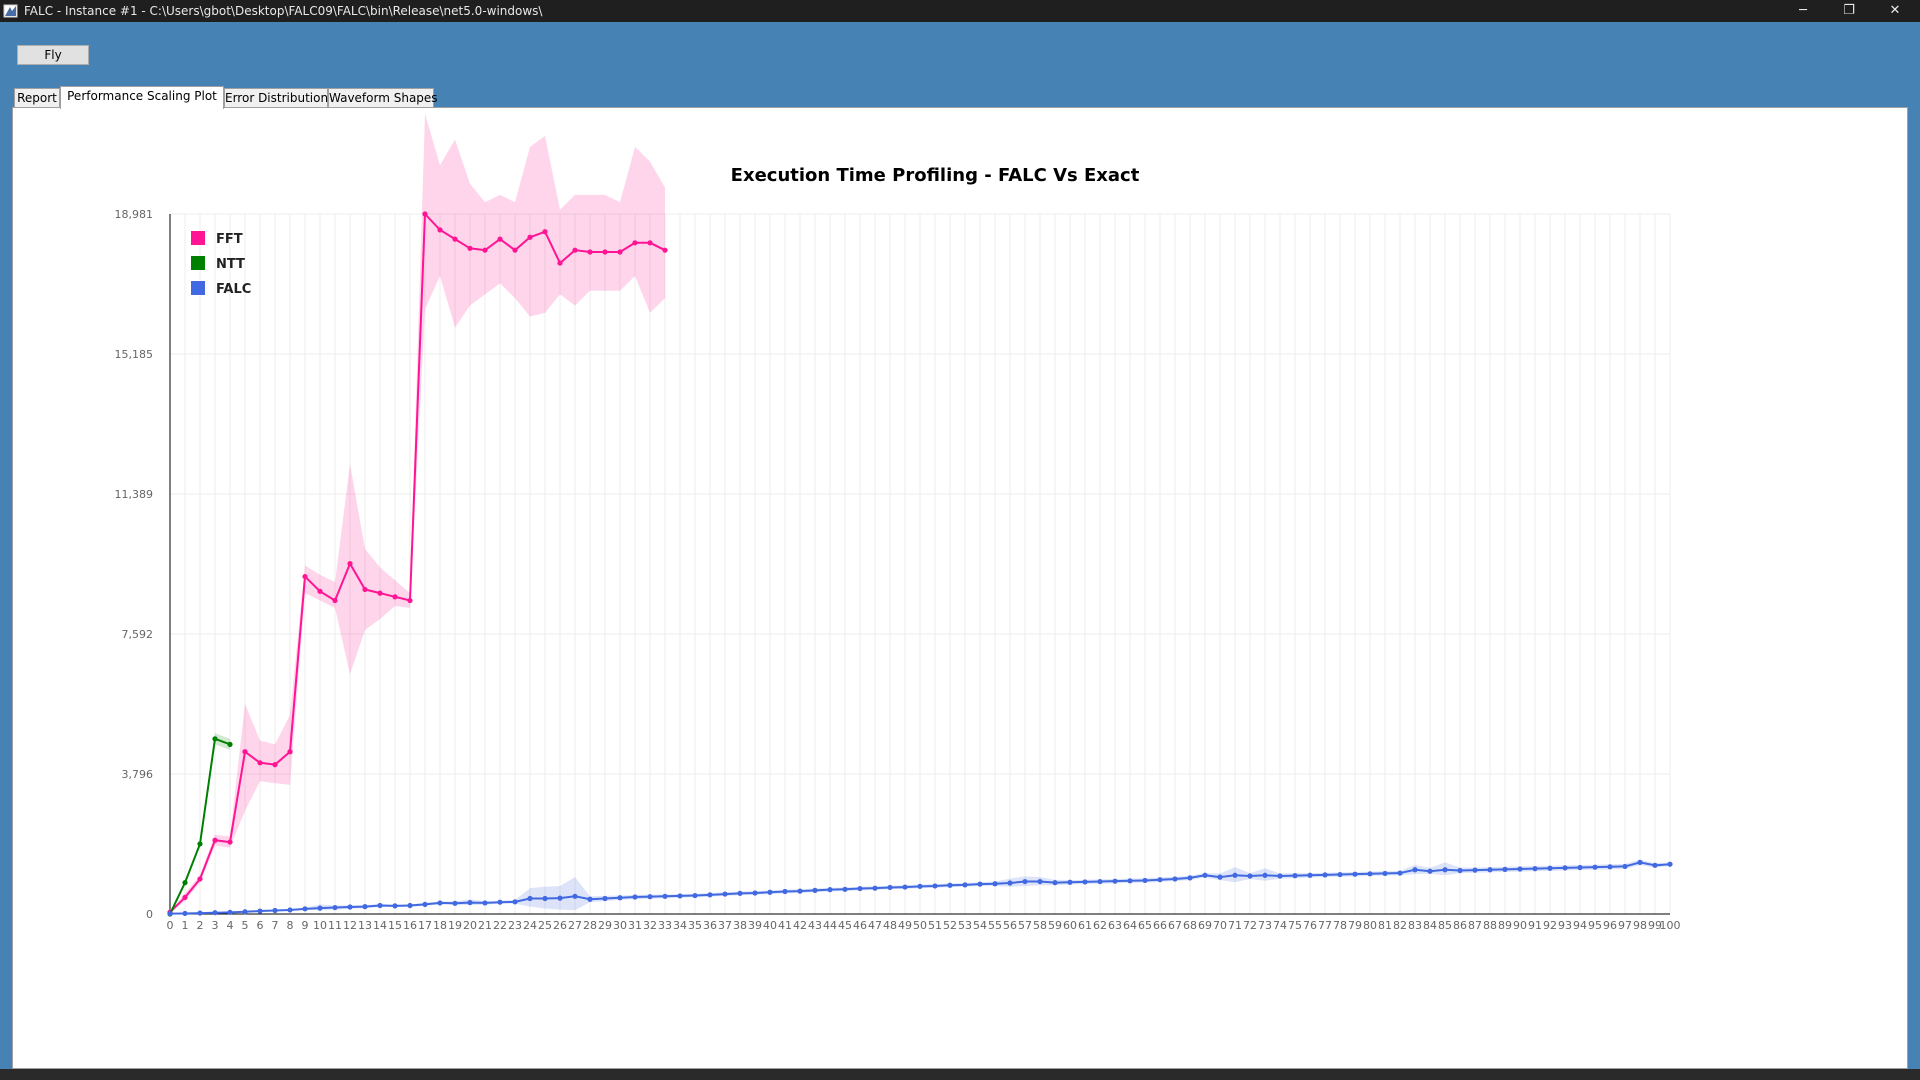 This screenshot has height=1080, width=1920. What do you see at coordinates (290, 925) in the screenshot?
I see `x-tick-label-8: 8` at bounding box center [290, 925].